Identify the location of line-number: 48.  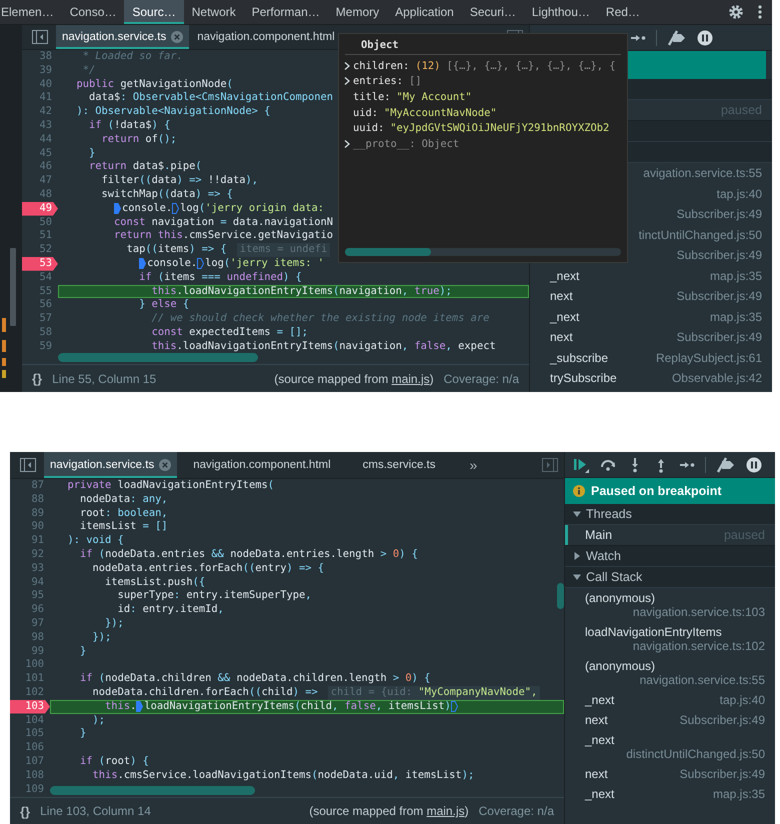
(40, 195).